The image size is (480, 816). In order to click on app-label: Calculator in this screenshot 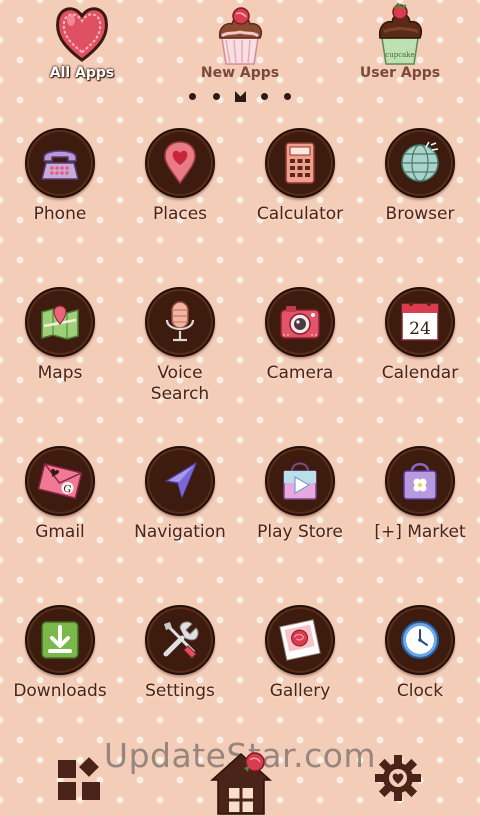, I will do `click(300, 214)`.